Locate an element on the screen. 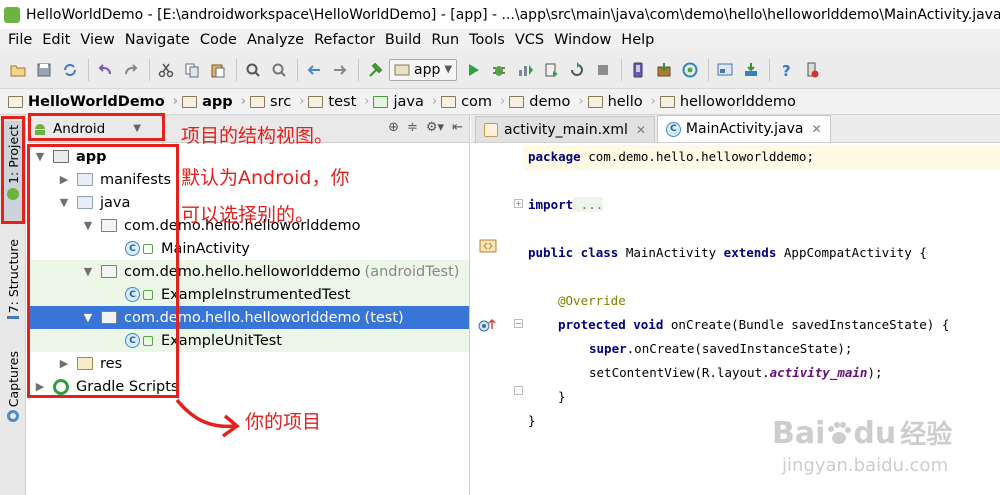 This screenshot has height=495, width=1000. menu-navigate: Navigate is located at coordinates (157, 40).